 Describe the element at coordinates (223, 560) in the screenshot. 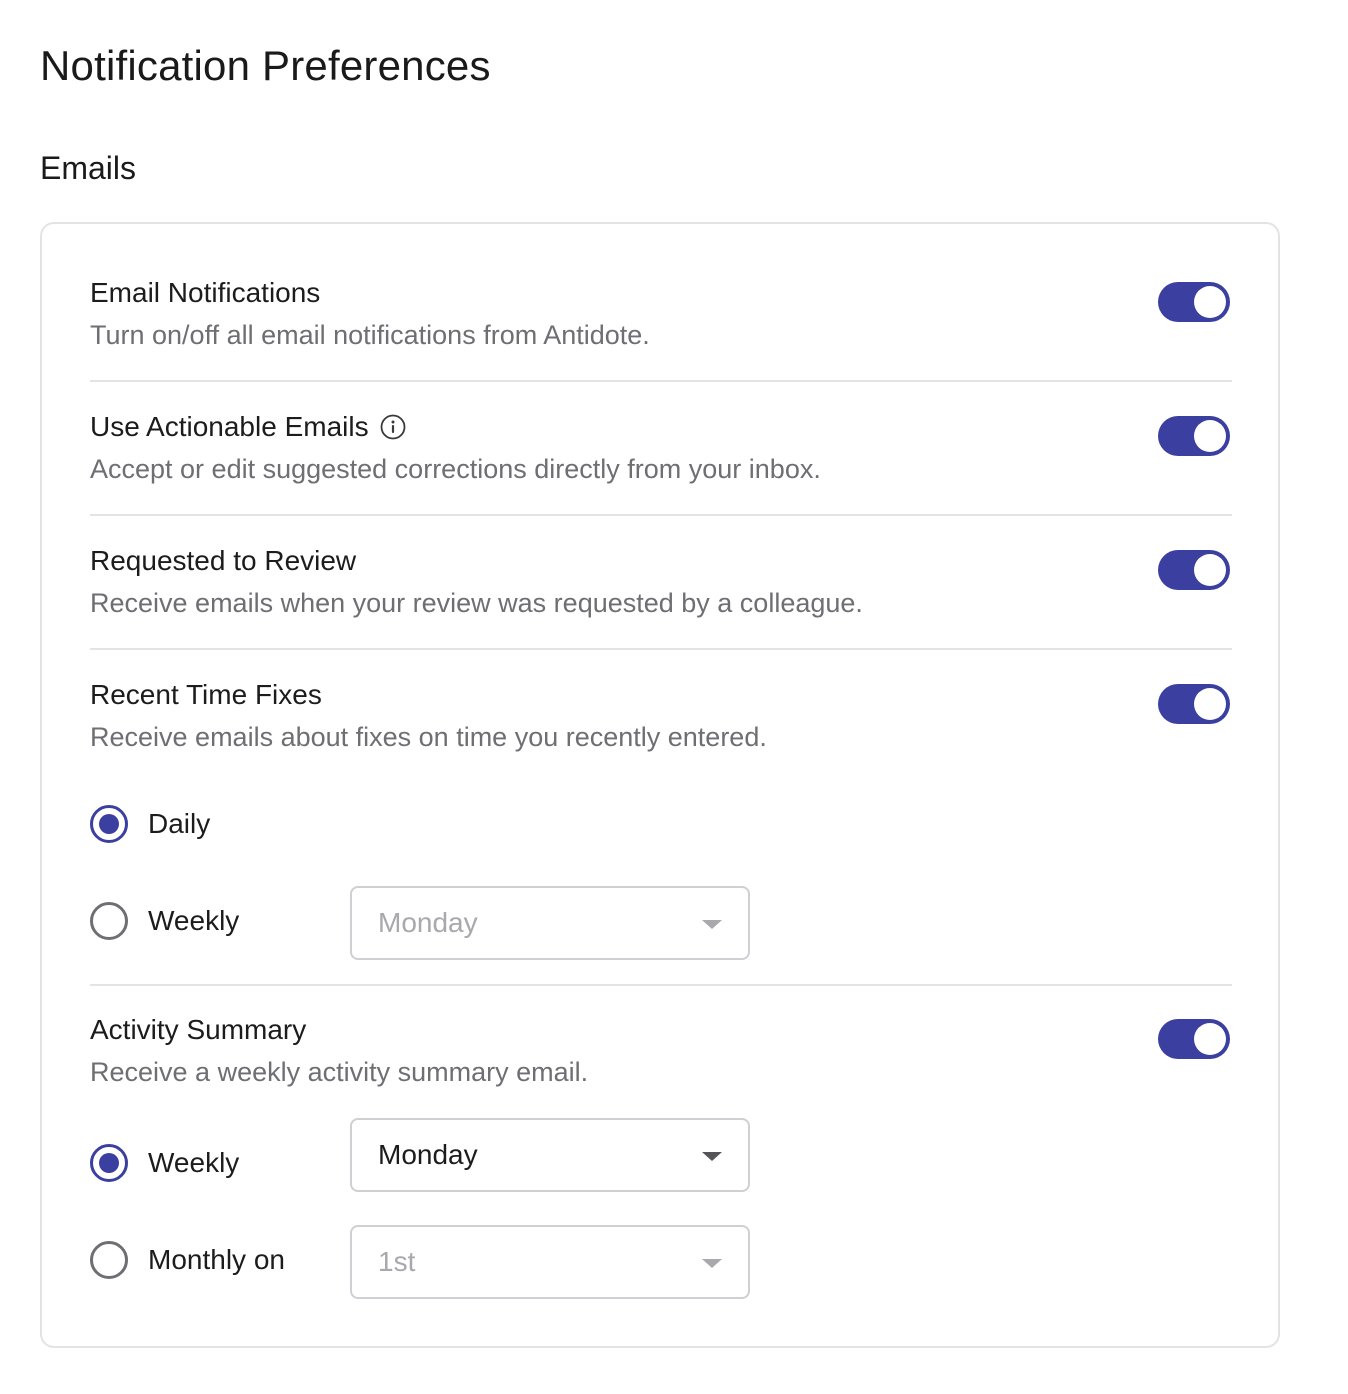

I see `setting-title-text: Requested to Review` at that location.